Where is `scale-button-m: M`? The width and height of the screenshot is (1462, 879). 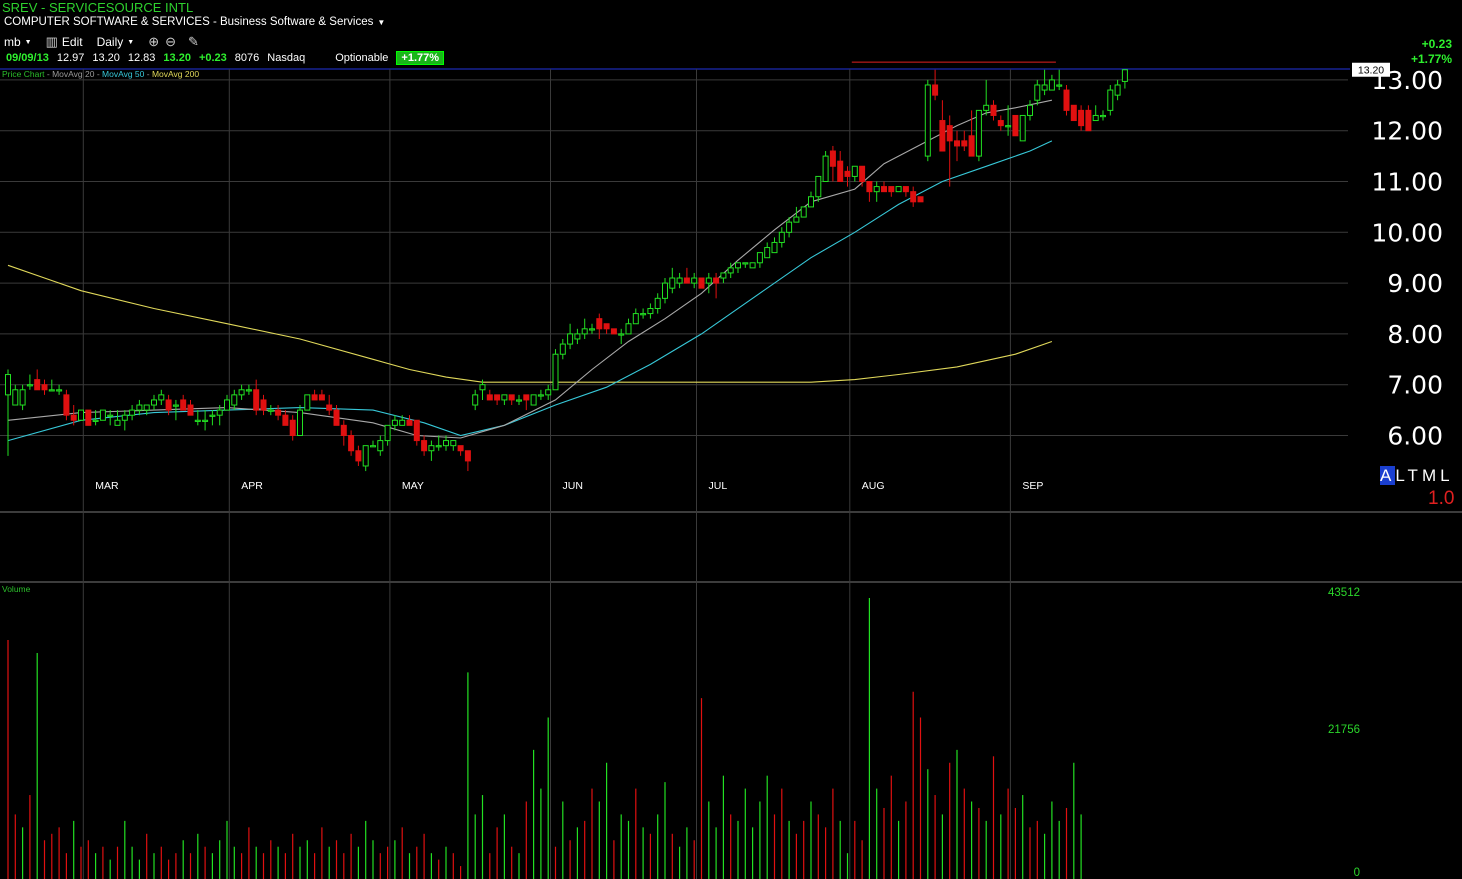
scale-button-m: M is located at coordinates (1431, 475).